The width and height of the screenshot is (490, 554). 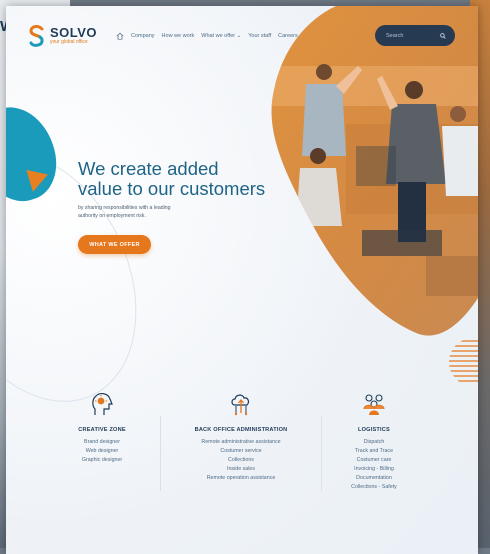 I want to click on service-item: Graphic designer, so click(x=102, y=460).